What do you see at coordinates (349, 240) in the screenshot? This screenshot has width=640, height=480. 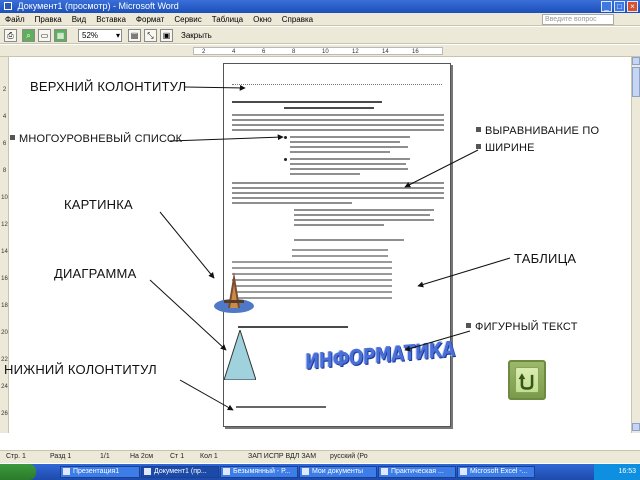 I see `table-caption-line` at bounding box center [349, 240].